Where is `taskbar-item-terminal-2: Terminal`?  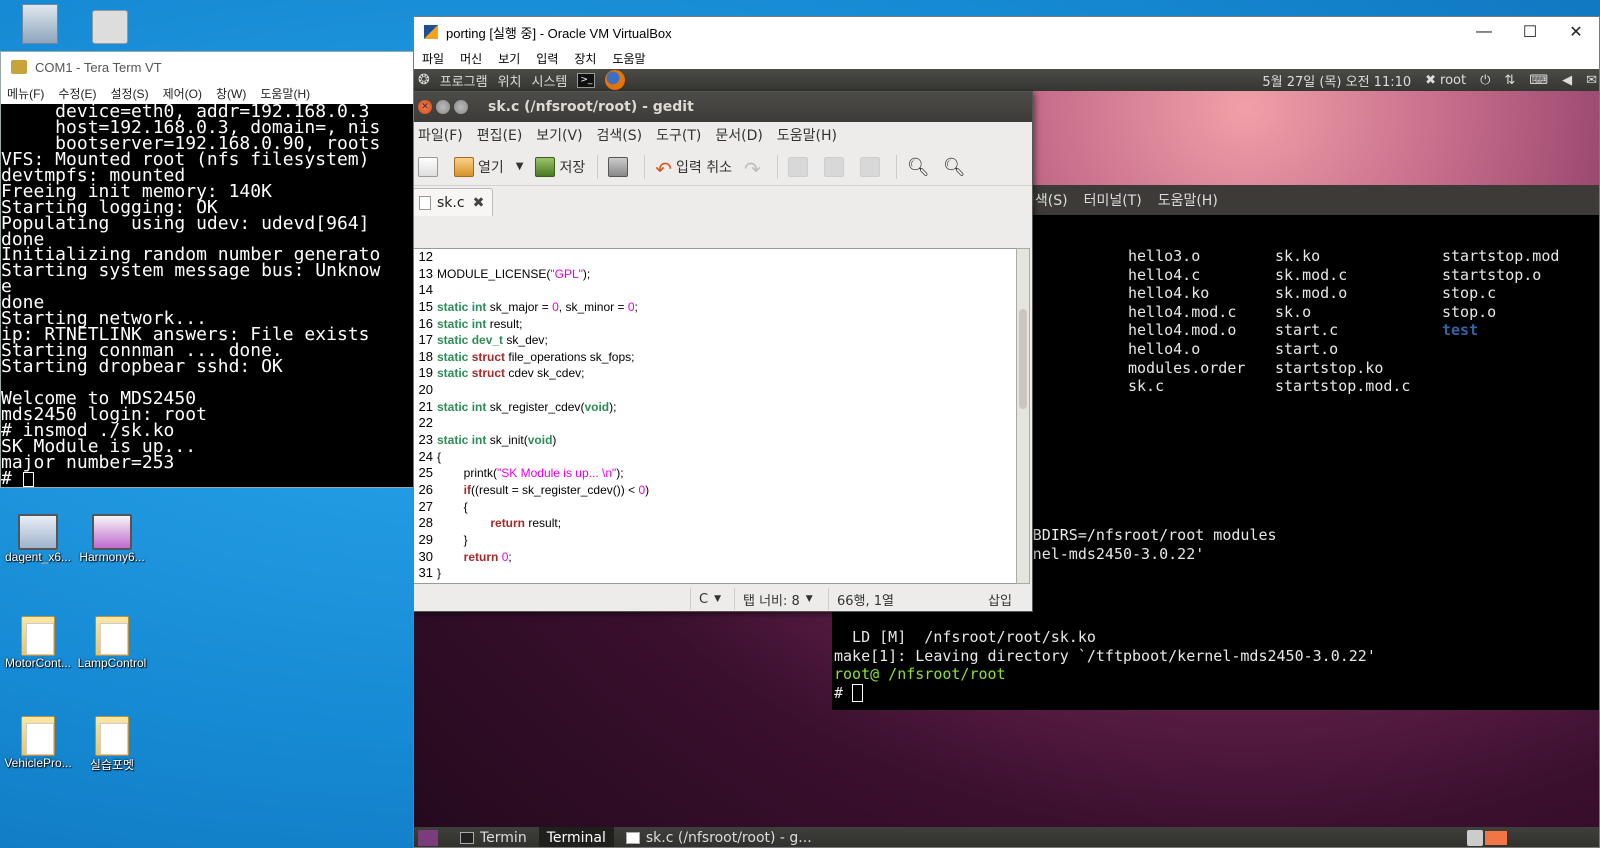
taskbar-item-terminal-2: Terminal is located at coordinates (576, 837).